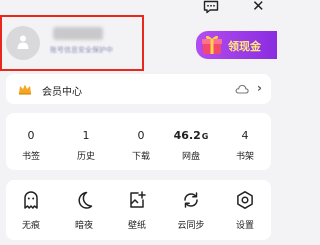 This screenshot has height=245, width=320. What do you see at coordinates (138, 199) in the screenshot?
I see `wallpaper-icon` at bounding box center [138, 199].